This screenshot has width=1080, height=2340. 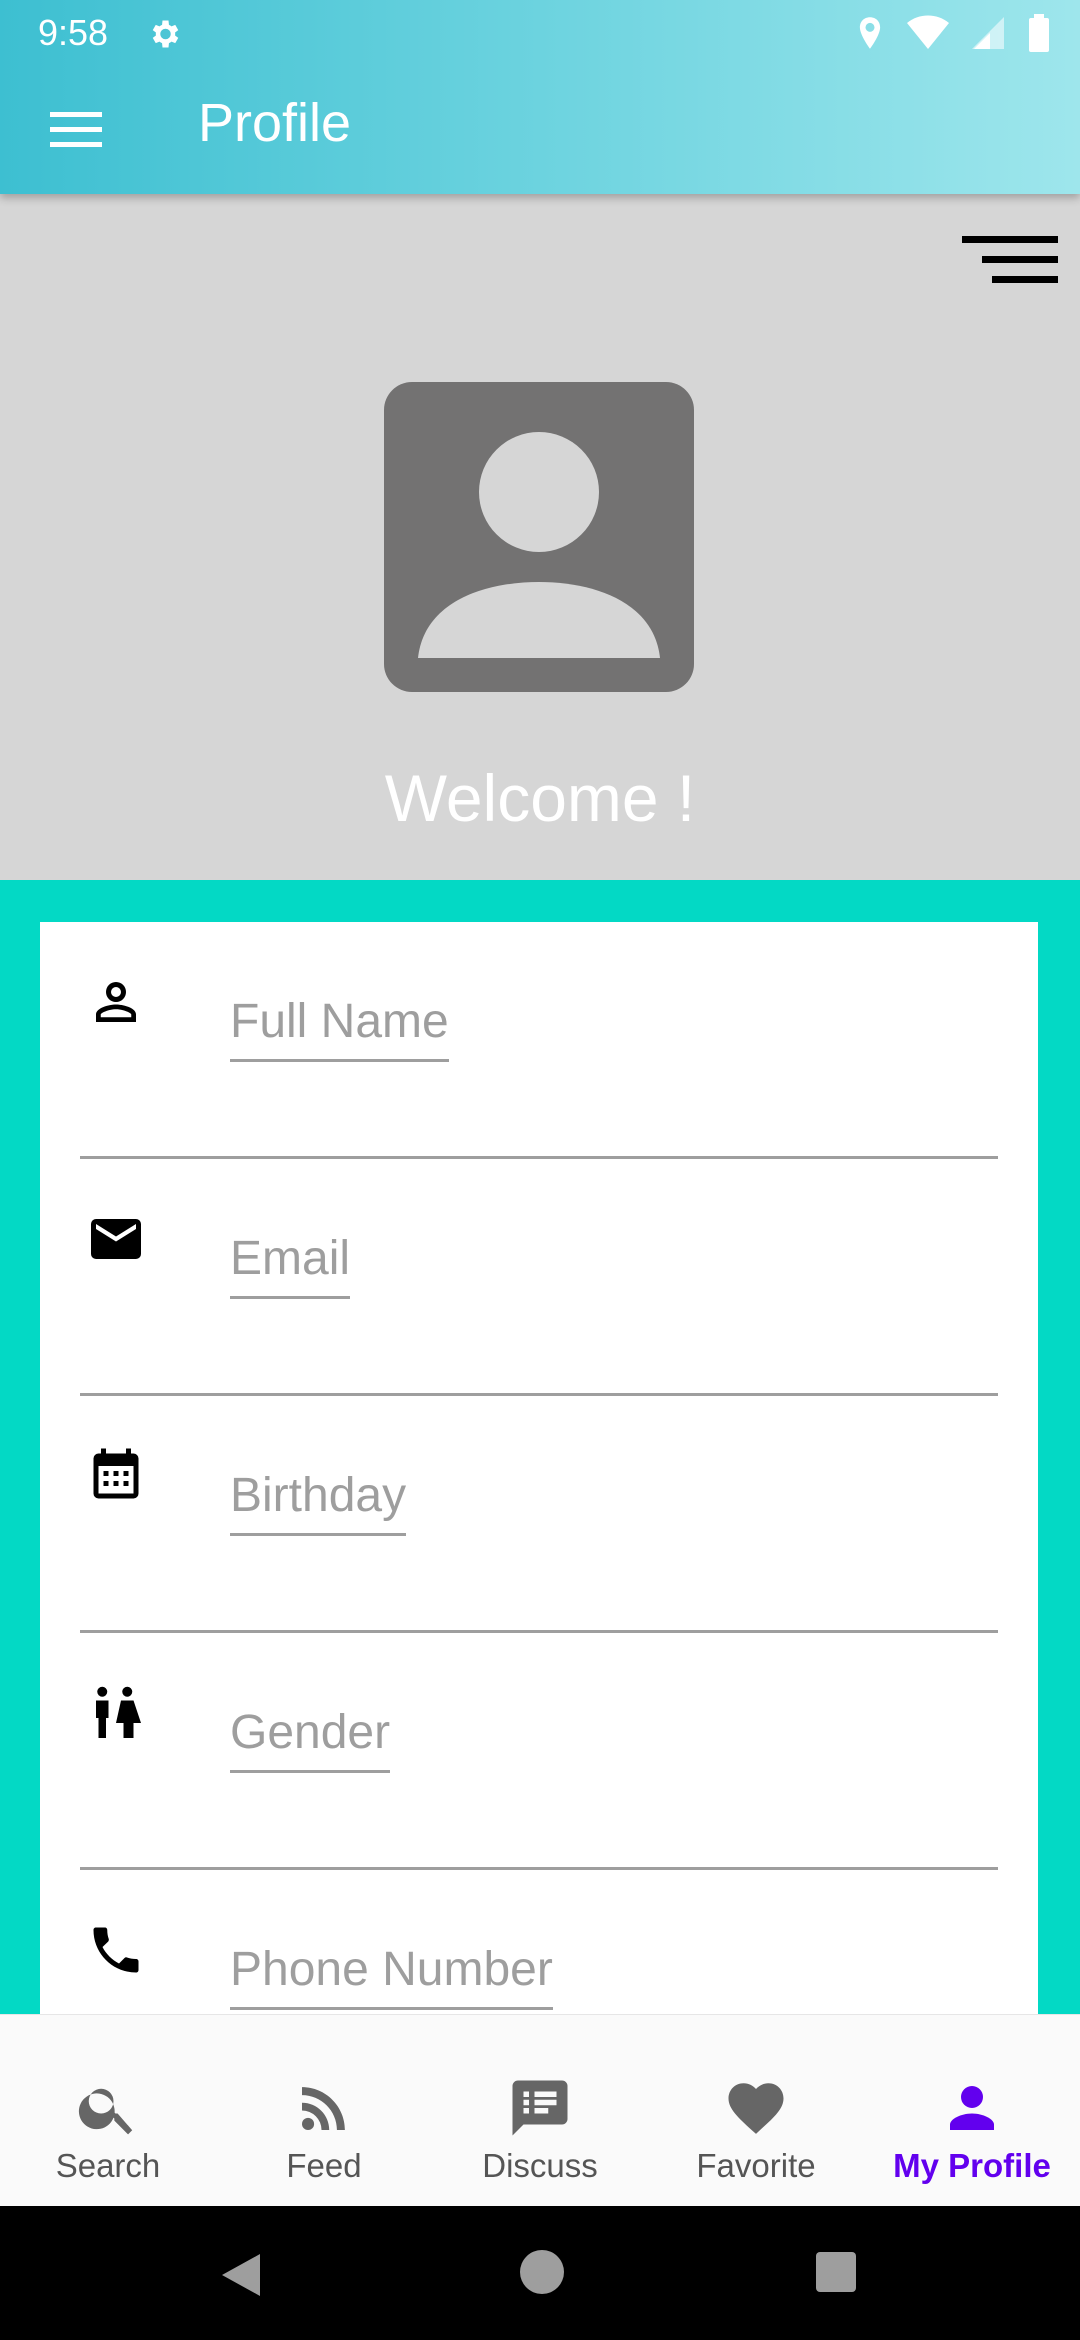 I want to click on top-bar: 9:58 Profile, so click(x=540, y=97).